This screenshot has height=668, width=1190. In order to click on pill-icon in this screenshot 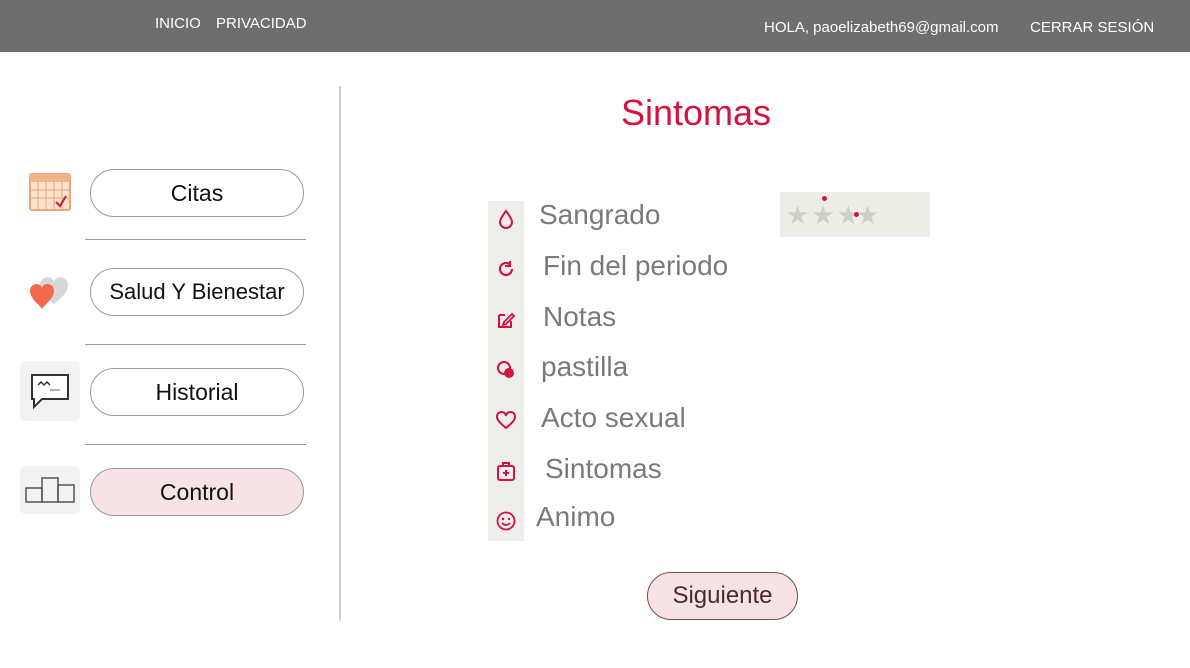, I will do `click(506, 370)`.